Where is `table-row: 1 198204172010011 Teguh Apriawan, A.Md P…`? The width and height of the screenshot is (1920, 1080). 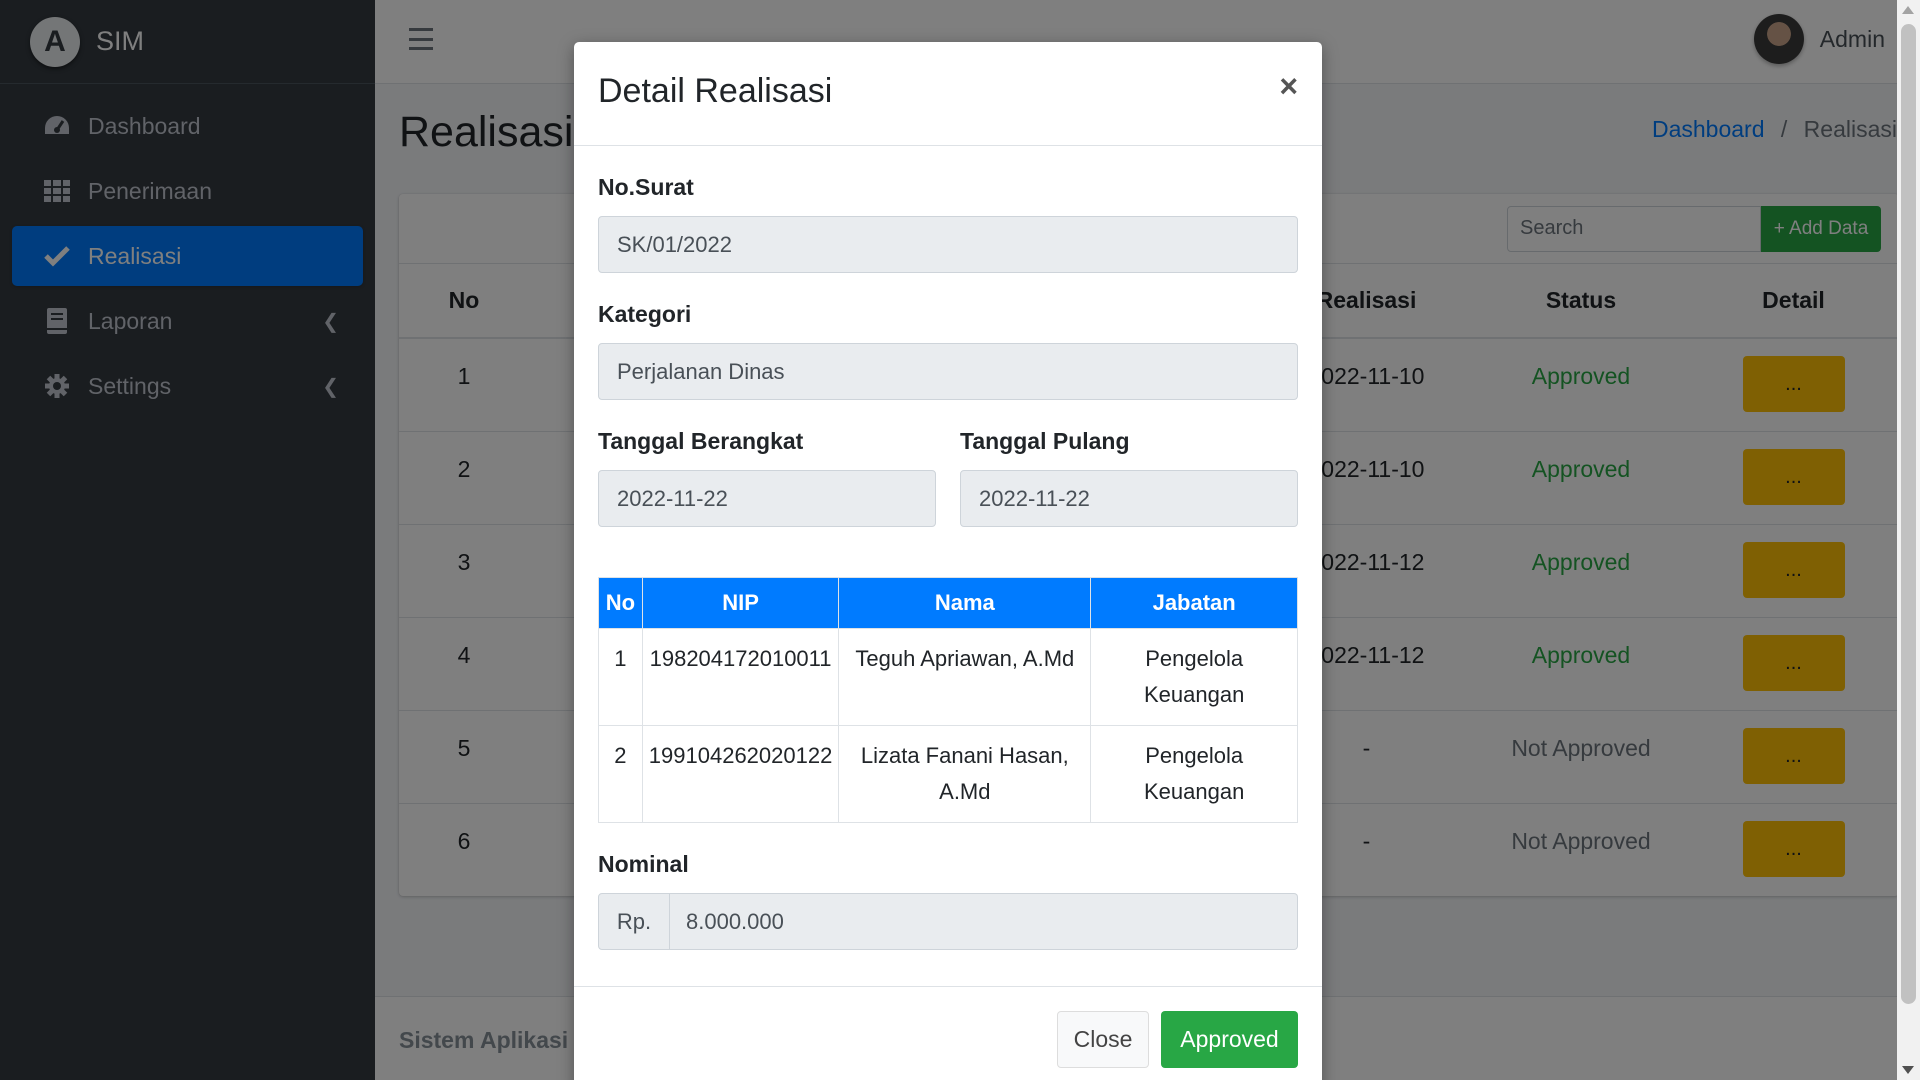
table-row: 1 198204172010011 Teguh Apriawan, A.Md P… is located at coordinates (948, 677).